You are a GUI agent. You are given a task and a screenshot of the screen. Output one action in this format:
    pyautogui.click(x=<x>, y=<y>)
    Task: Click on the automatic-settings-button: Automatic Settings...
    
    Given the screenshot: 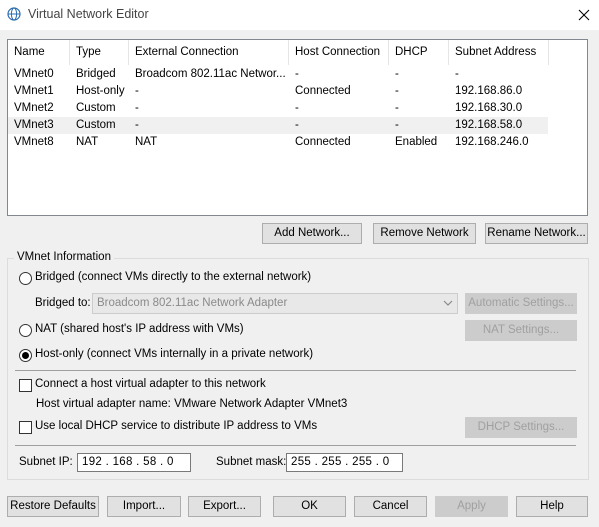 What is the action you would take?
    pyautogui.click(x=521, y=303)
    